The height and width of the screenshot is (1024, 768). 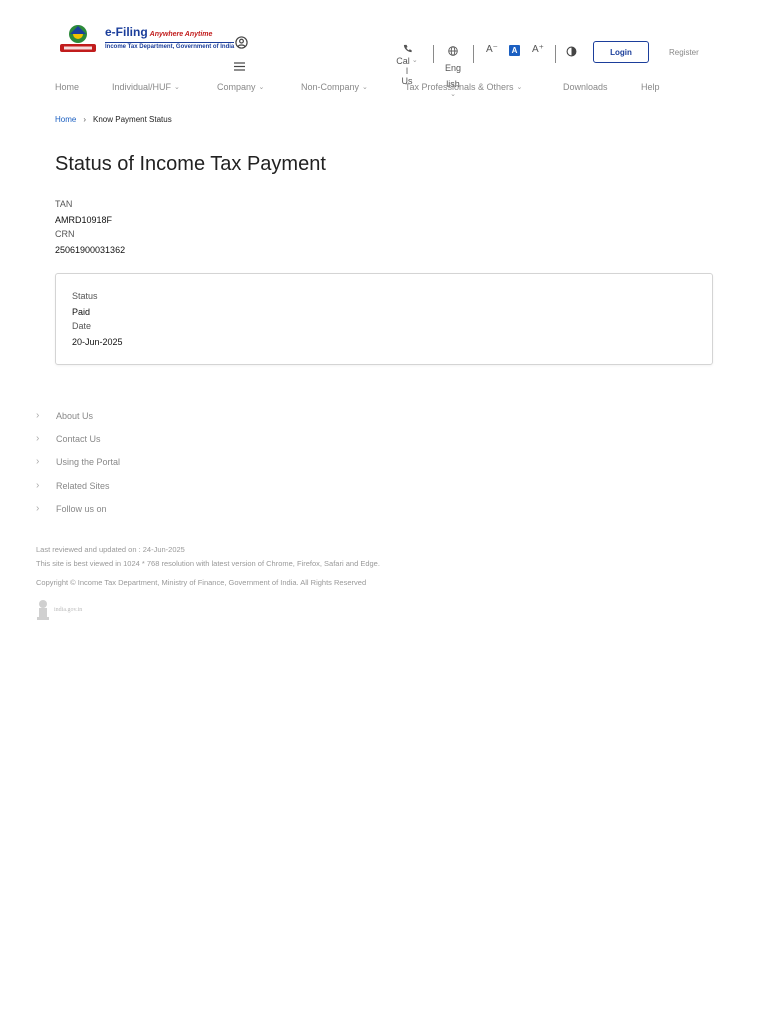 I want to click on date-value: 20-Jun-2025, so click(x=97, y=342).